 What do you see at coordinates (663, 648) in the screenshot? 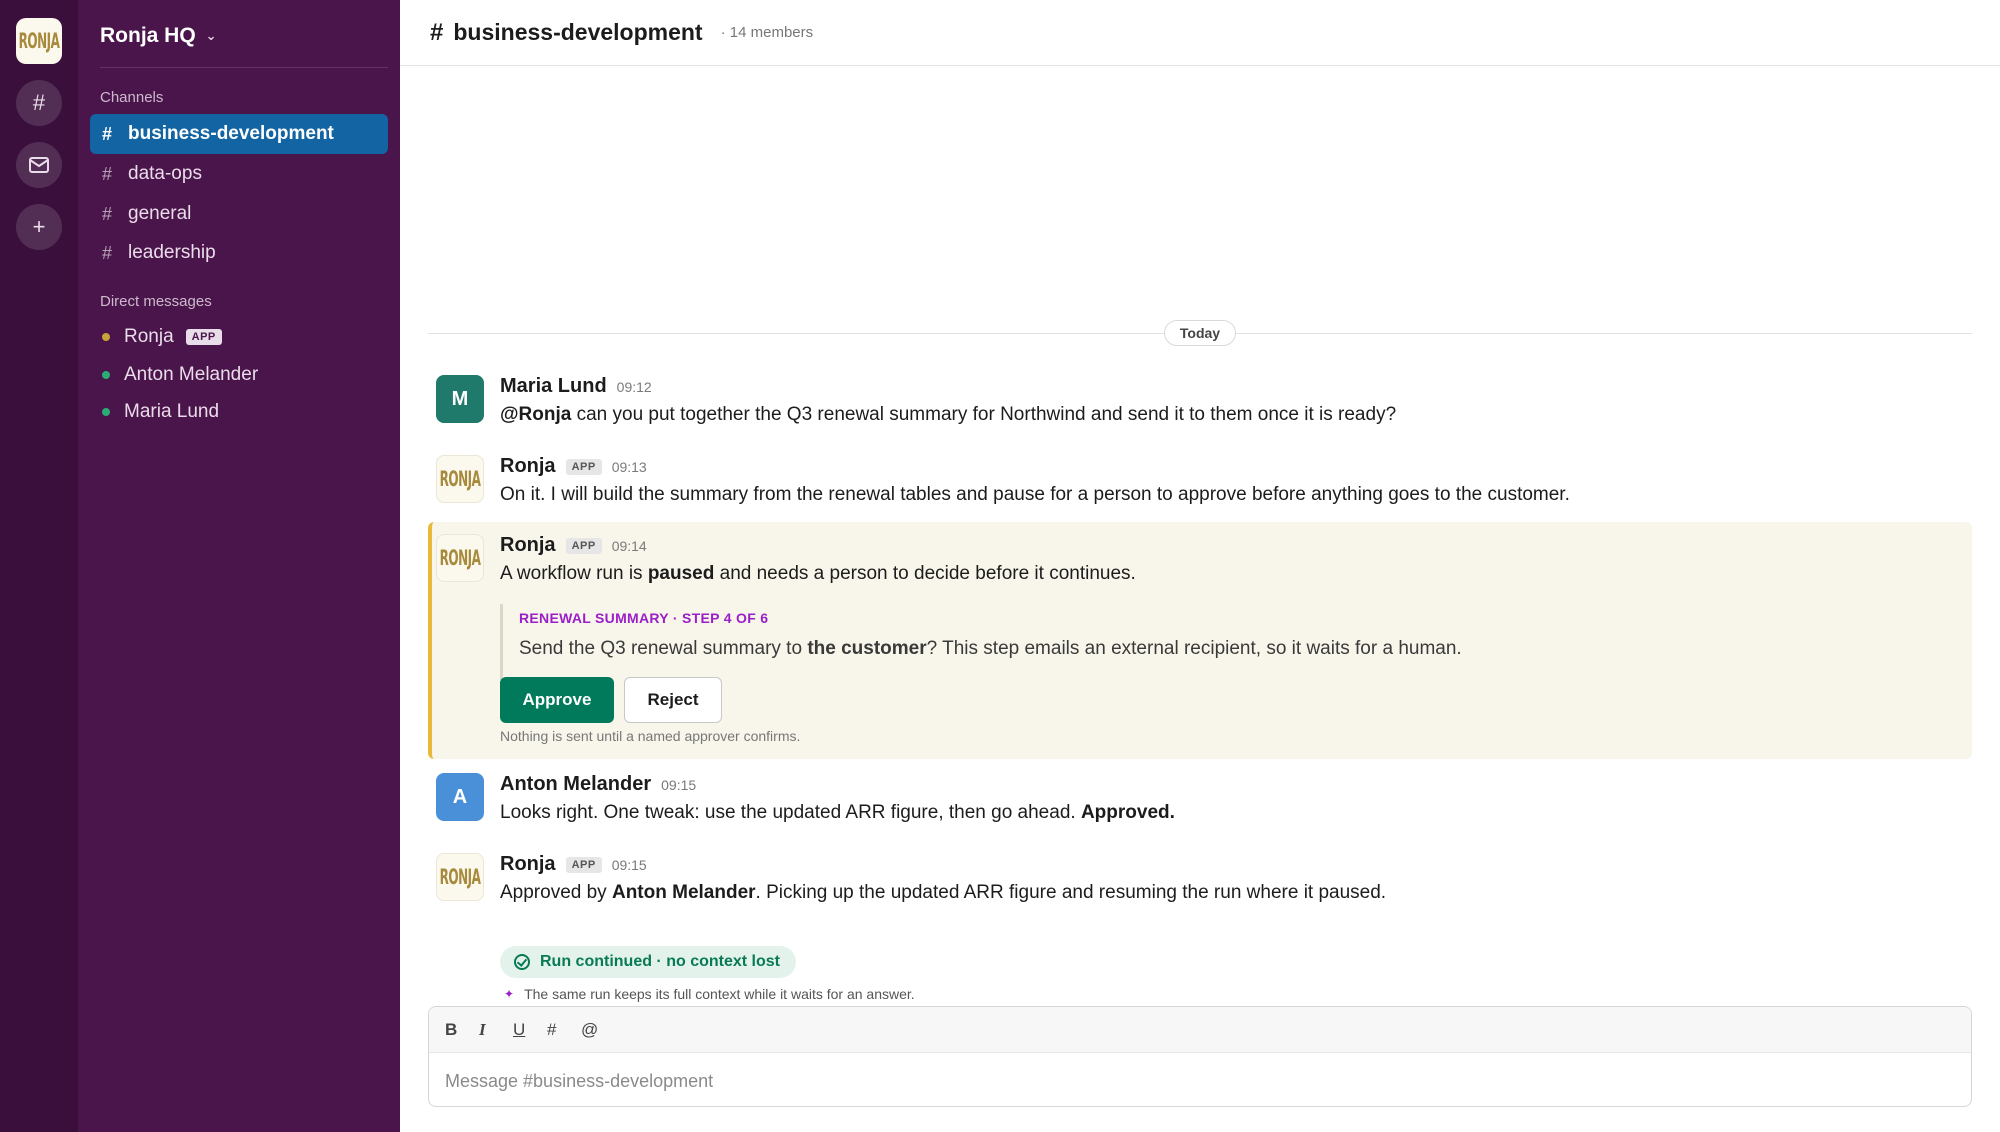
I see `text-part: Send the Q3 renewal summary to` at bounding box center [663, 648].